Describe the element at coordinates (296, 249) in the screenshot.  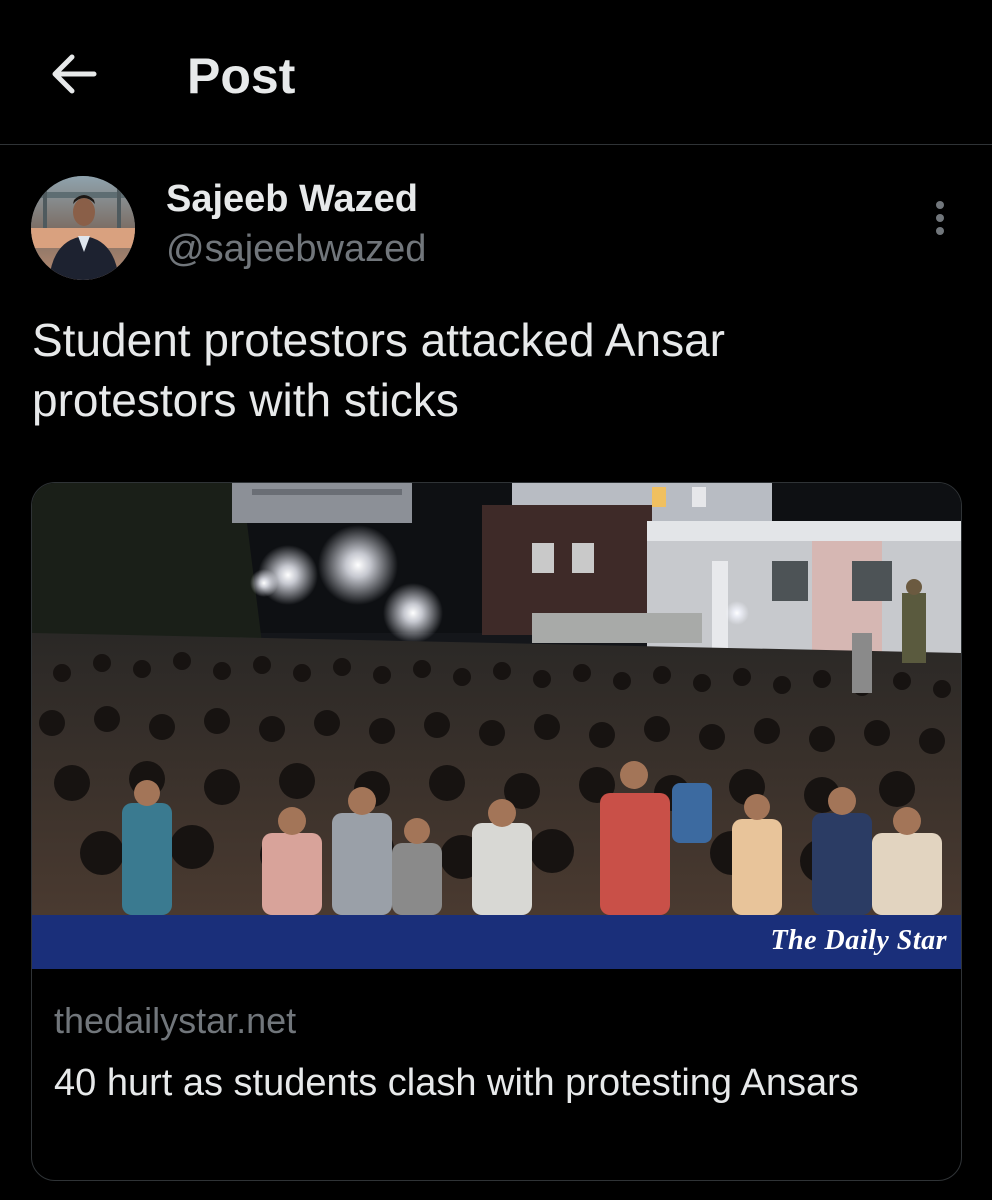
I see `author-handle: @sajeebwazed` at that location.